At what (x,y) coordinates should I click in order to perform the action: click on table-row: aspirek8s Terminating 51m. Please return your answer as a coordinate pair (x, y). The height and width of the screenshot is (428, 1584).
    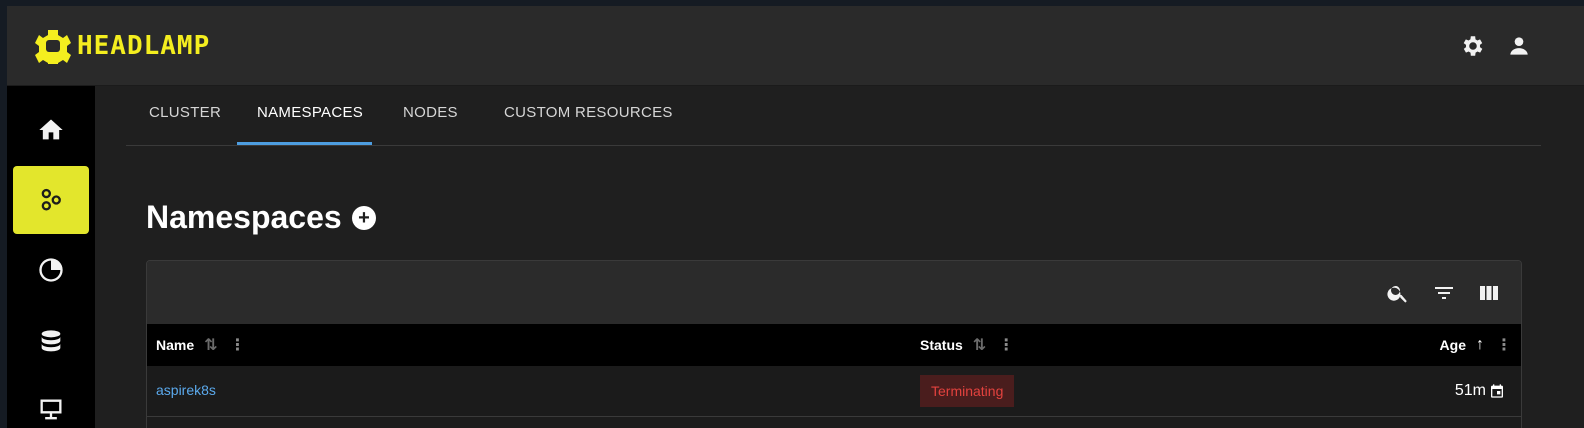
    Looking at the image, I should click on (834, 391).